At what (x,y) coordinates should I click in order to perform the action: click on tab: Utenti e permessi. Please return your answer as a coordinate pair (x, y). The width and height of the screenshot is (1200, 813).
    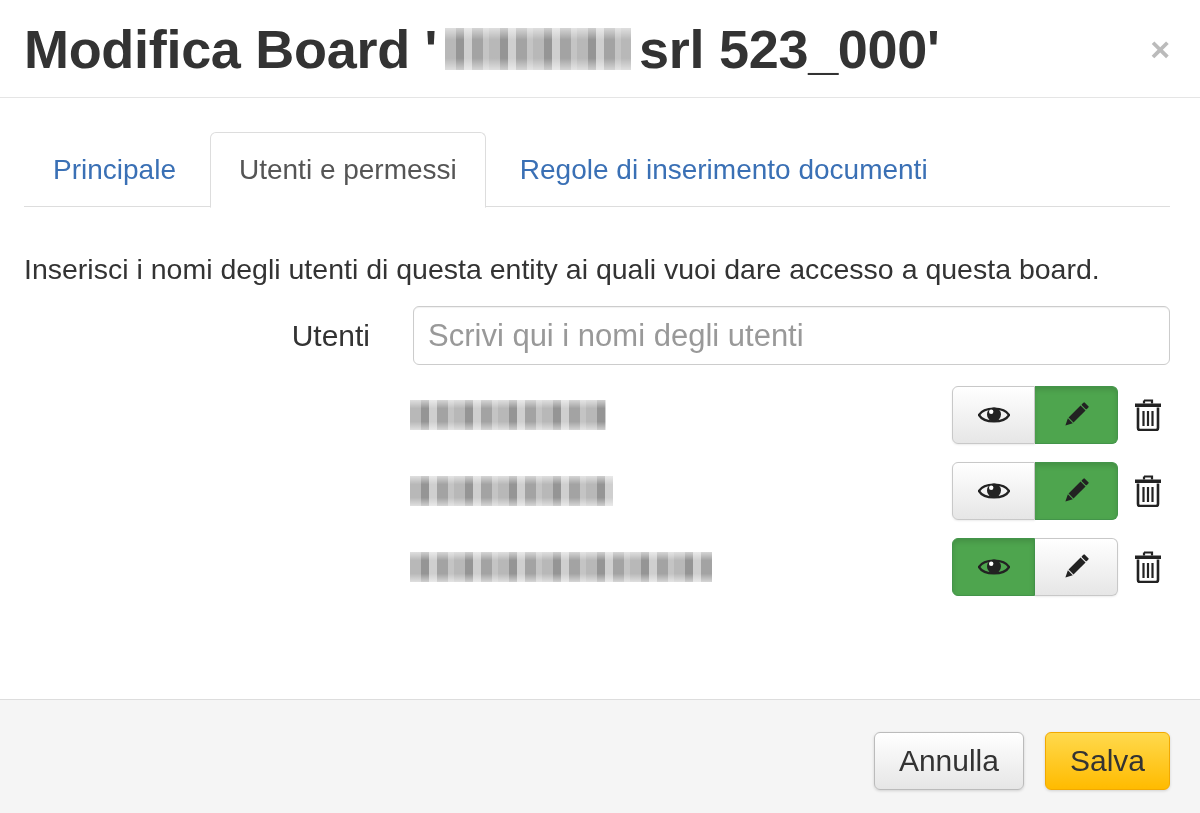
    Looking at the image, I should click on (347, 170).